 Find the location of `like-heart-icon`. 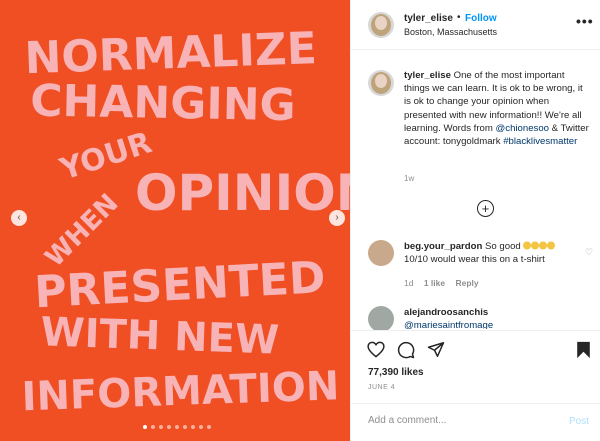

like-heart-icon is located at coordinates (376, 349).